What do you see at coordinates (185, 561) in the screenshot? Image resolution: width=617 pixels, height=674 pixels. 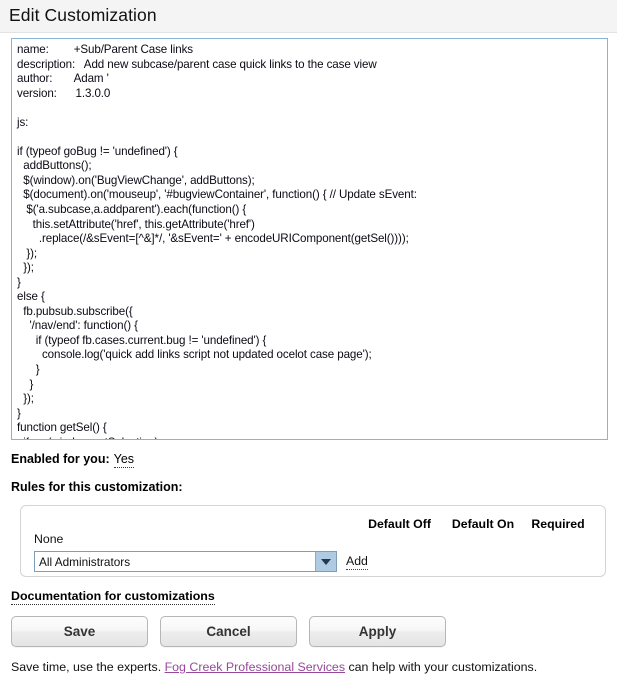 I see `rule-group-select: All Administrators` at bounding box center [185, 561].